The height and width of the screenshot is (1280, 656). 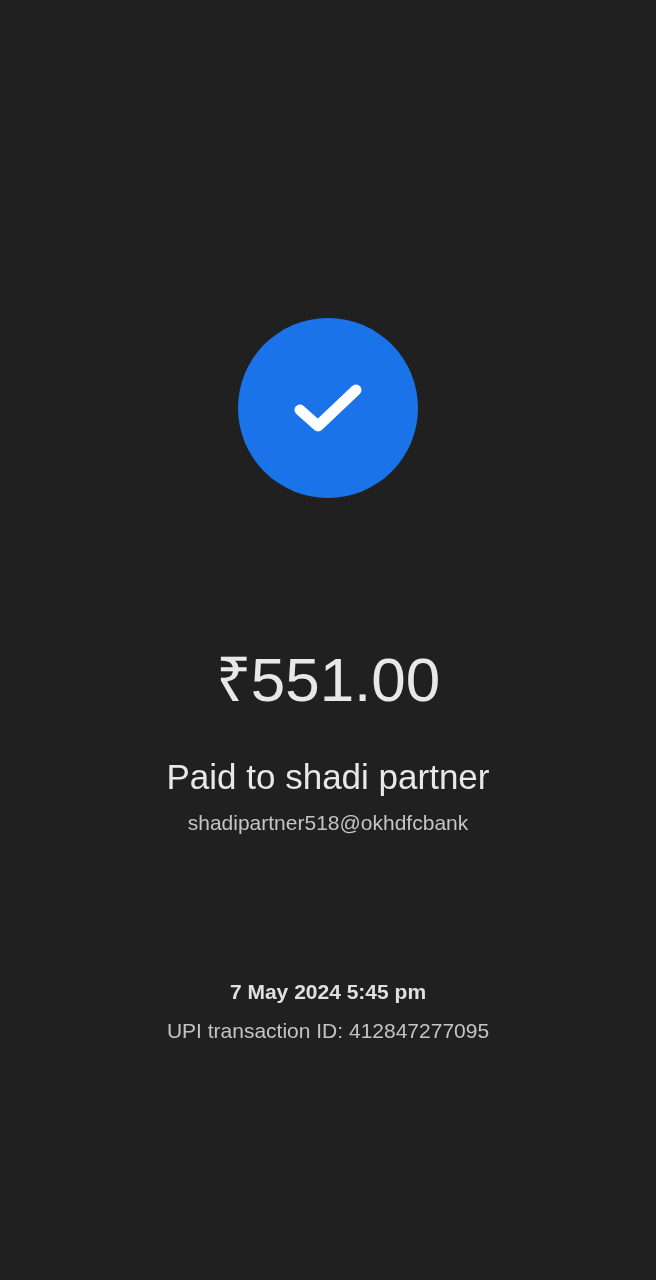 I want to click on transaction-id: UPI transaction ID: 412847277095, so click(x=328, y=1031).